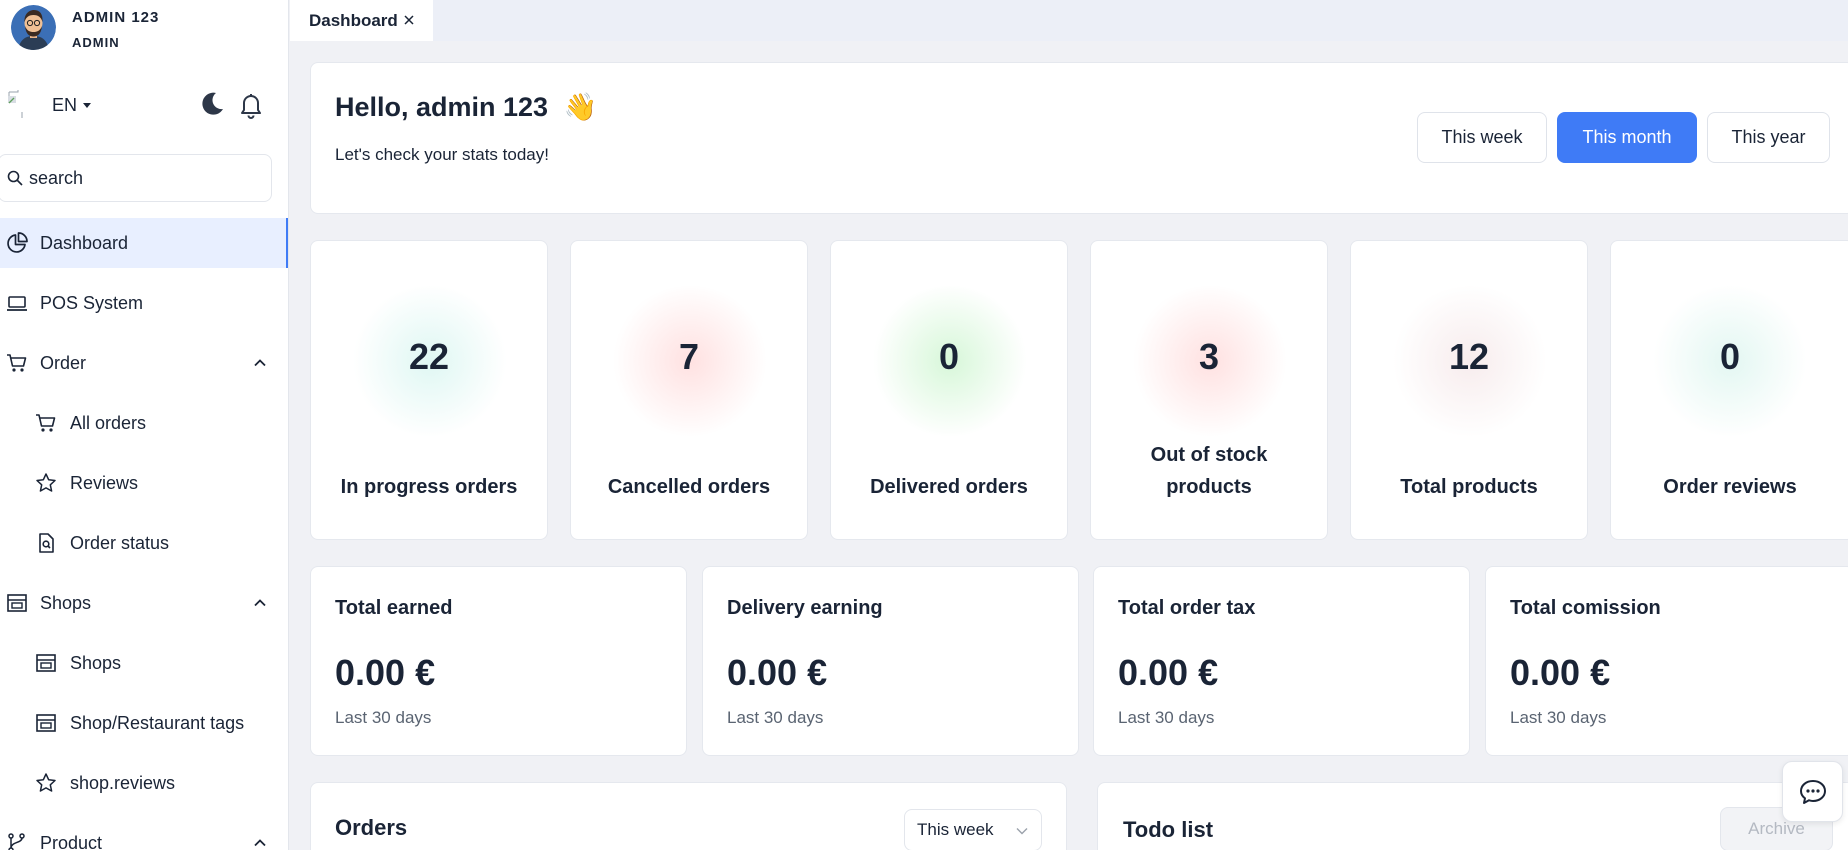  I want to click on sidebar-item-label: All orders, so click(108, 422).